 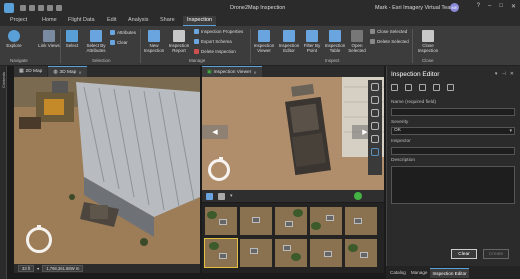 I want to click on close-window-button: ✕, so click(x=513, y=6).